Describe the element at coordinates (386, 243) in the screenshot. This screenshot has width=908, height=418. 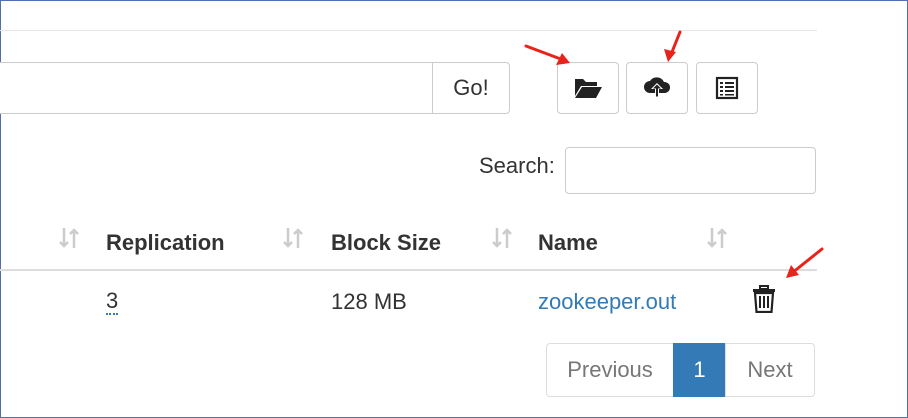
I see `column-header-block-size: Block Size` at that location.